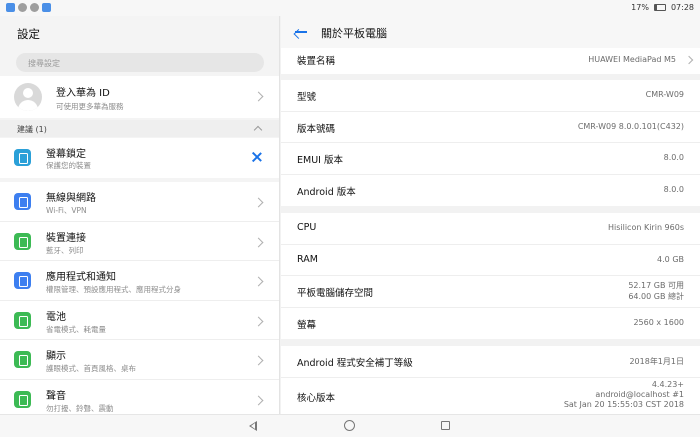 Image resolution: width=700 pixels, height=437 pixels. I want to click on suggestion-subtitle: 保護您的裝置, so click(68, 165).